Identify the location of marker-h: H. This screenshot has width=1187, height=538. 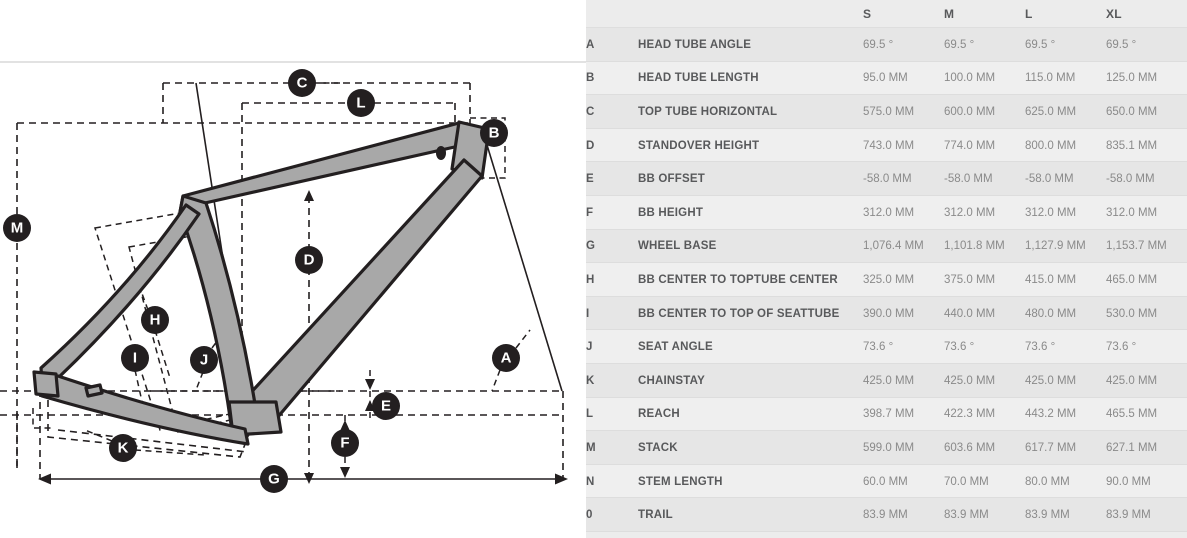
(155, 320).